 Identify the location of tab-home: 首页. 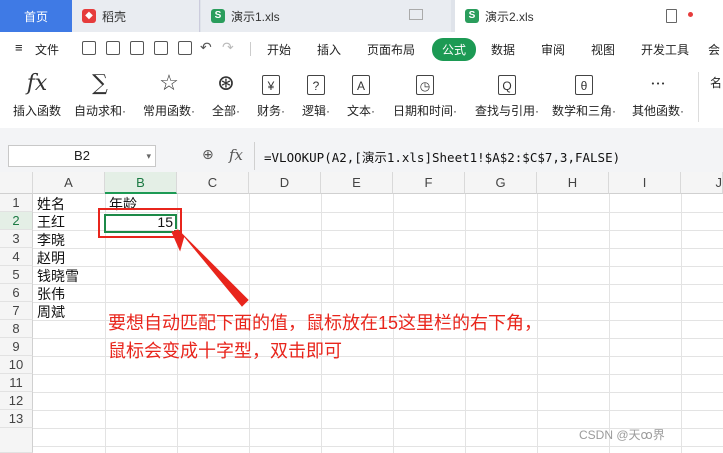
(36, 16).